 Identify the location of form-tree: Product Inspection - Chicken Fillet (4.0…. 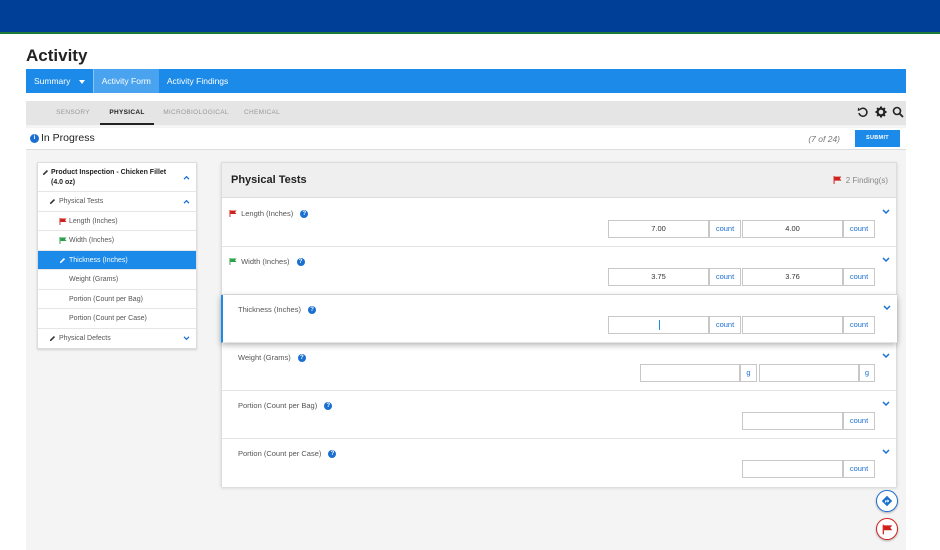
(117, 255).